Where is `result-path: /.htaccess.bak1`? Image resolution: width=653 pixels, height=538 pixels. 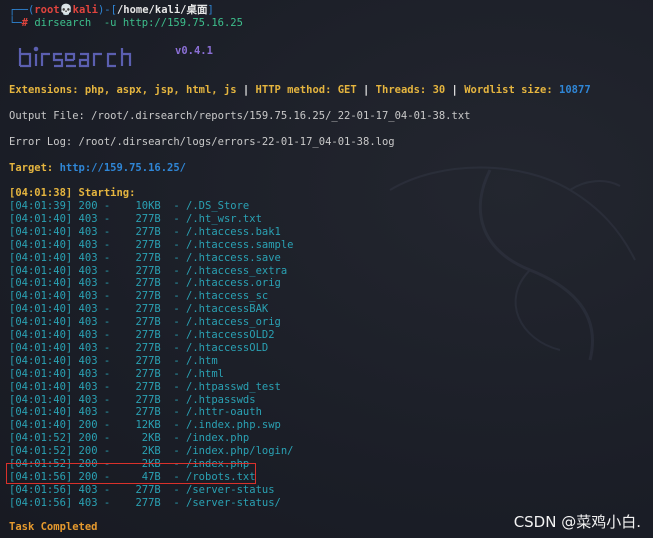
result-path: /.htaccess.bak1 is located at coordinates (233, 231).